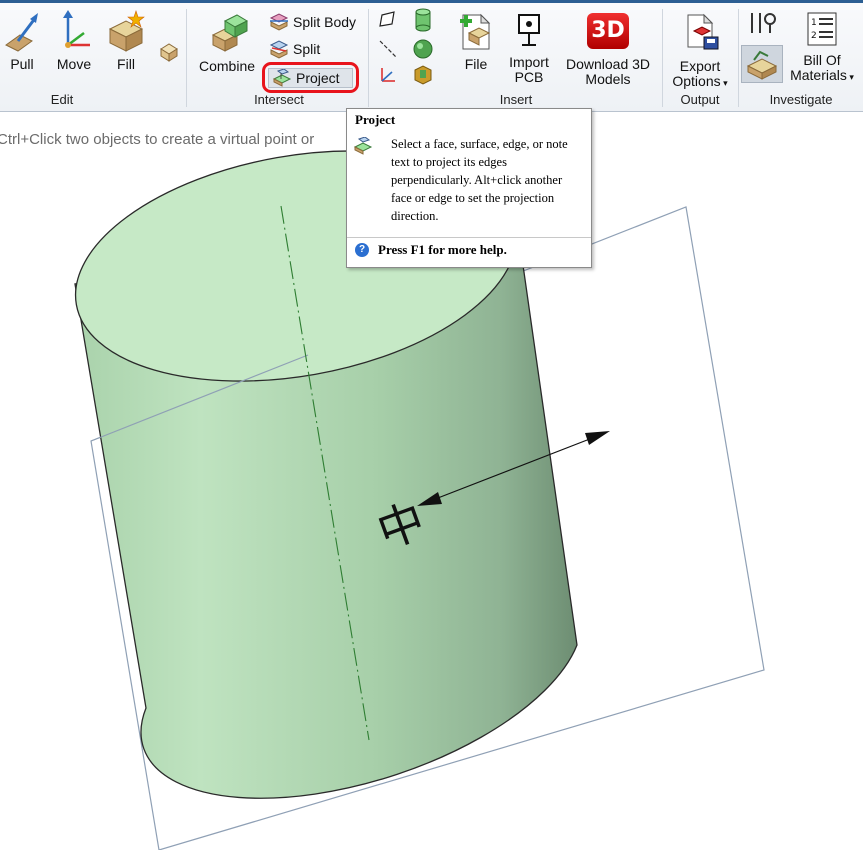 This screenshot has width=863, height=850. What do you see at coordinates (375, 119) in the screenshot?
I see `tooltip-title: Project` at bounding box center [375, 119].